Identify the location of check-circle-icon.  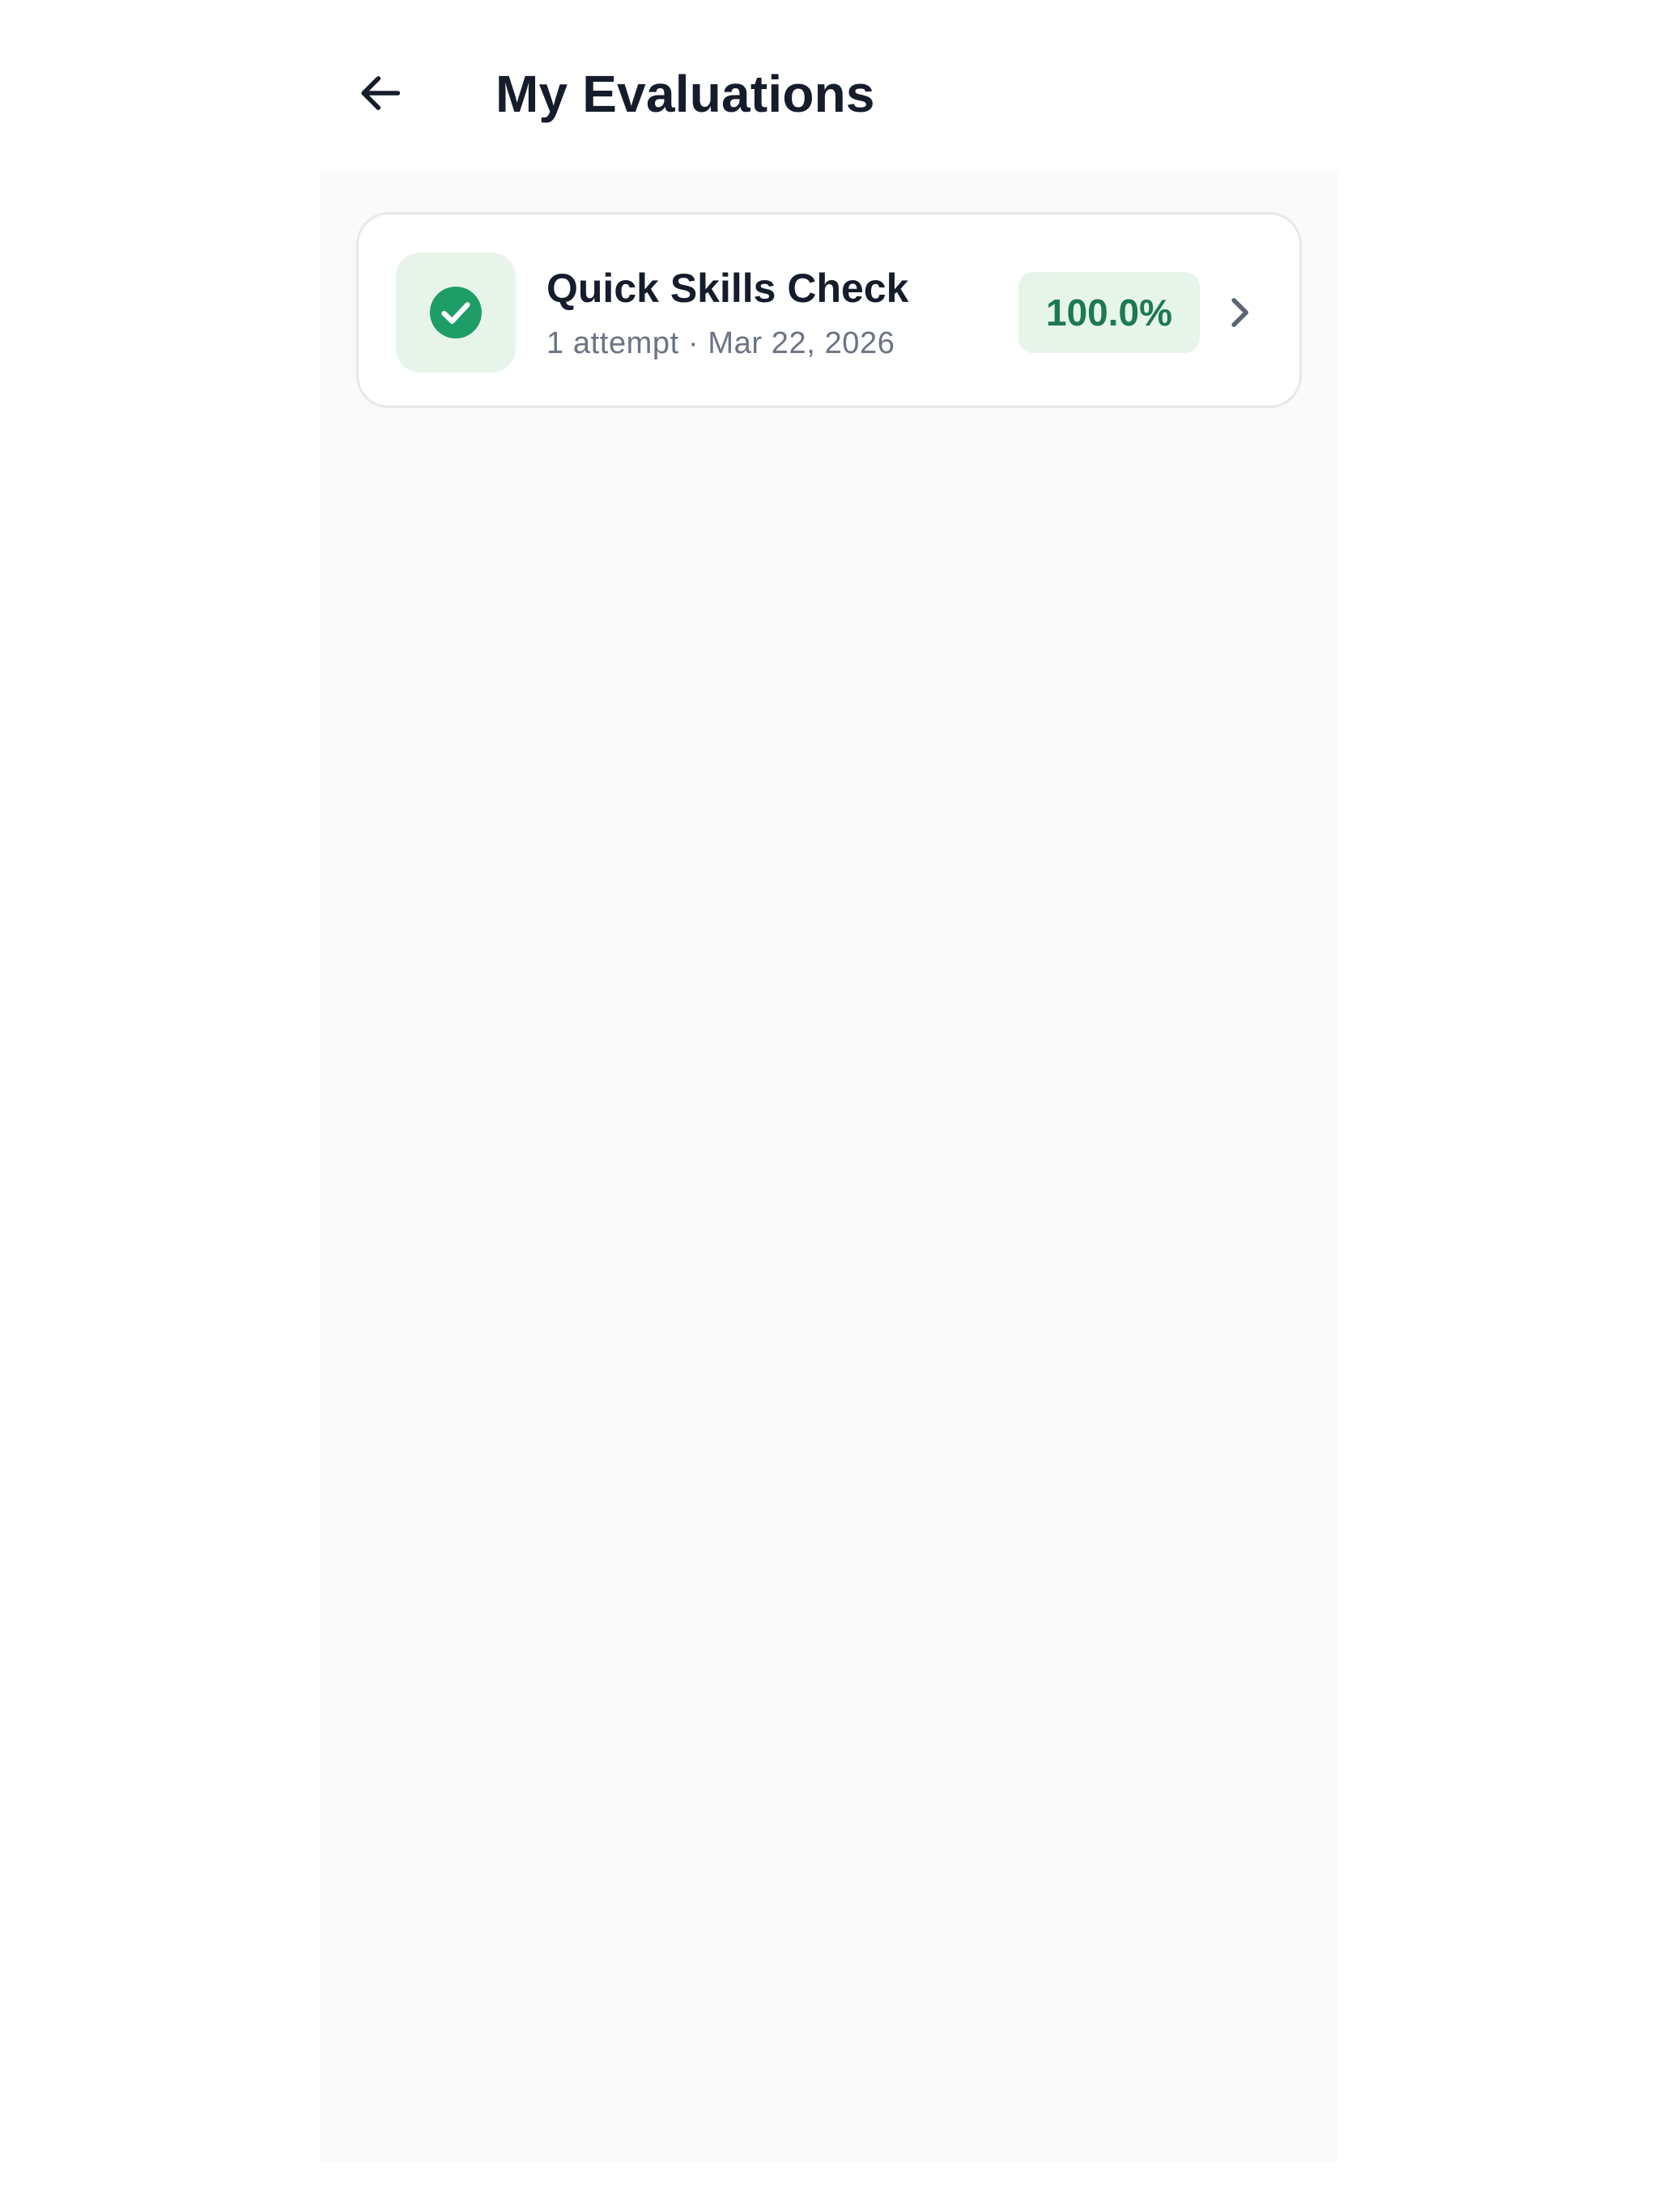
(456, 312).